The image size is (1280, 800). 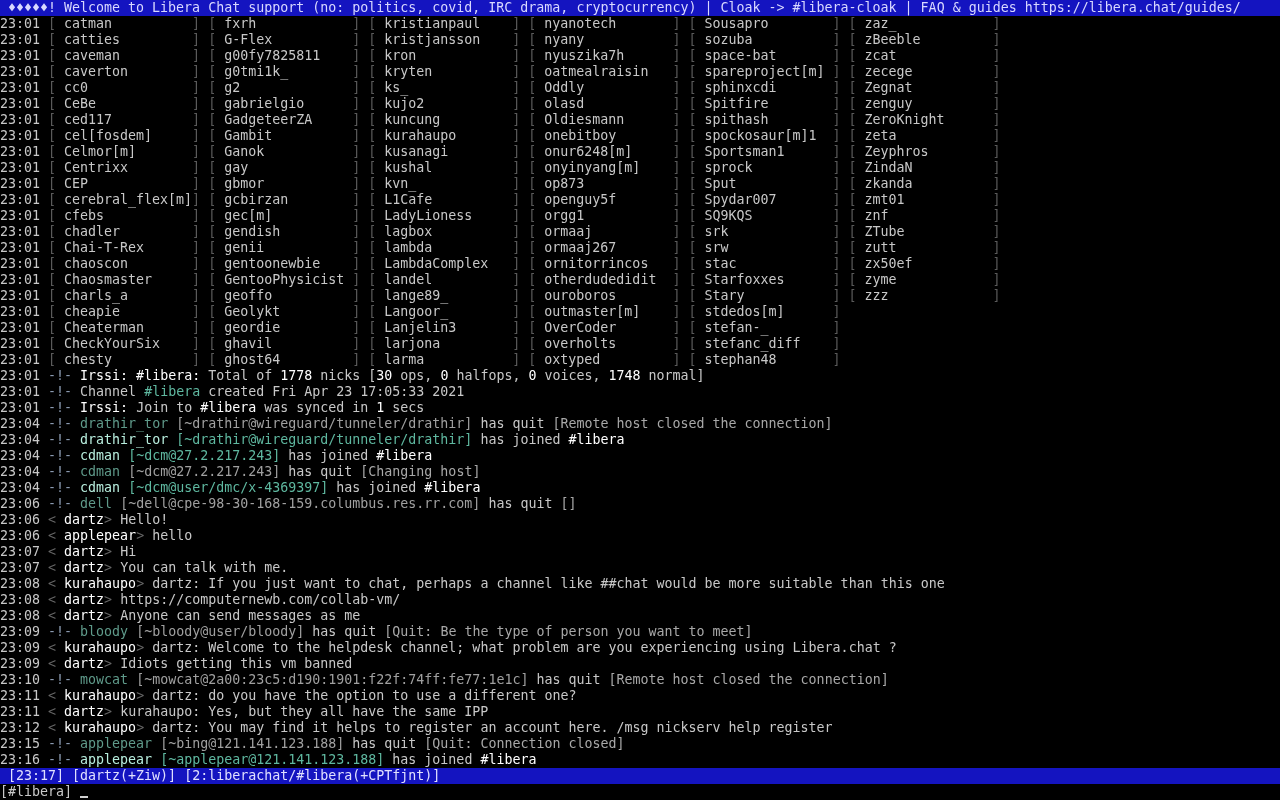 I want to click on nick-name: Oddly, so click(x=565, y=88).